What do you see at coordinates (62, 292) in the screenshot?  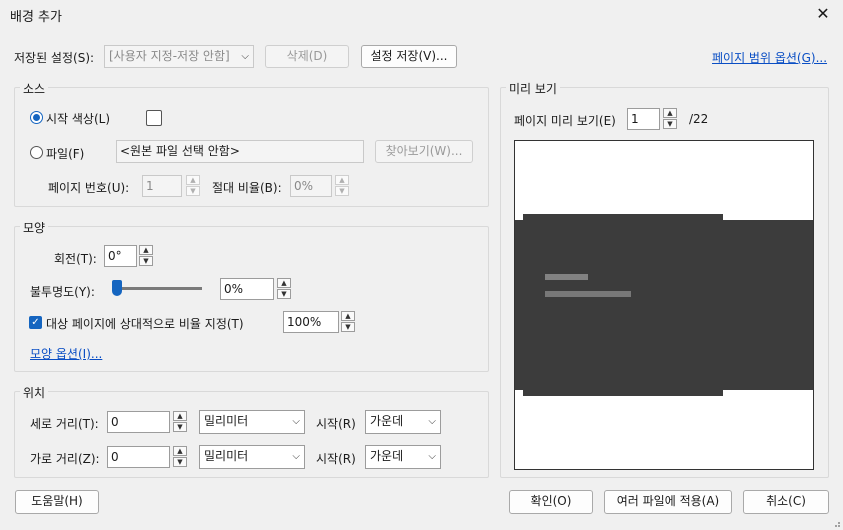 I see `opacity-label: 불투명도(Y):` at bounding box center [62, 292].